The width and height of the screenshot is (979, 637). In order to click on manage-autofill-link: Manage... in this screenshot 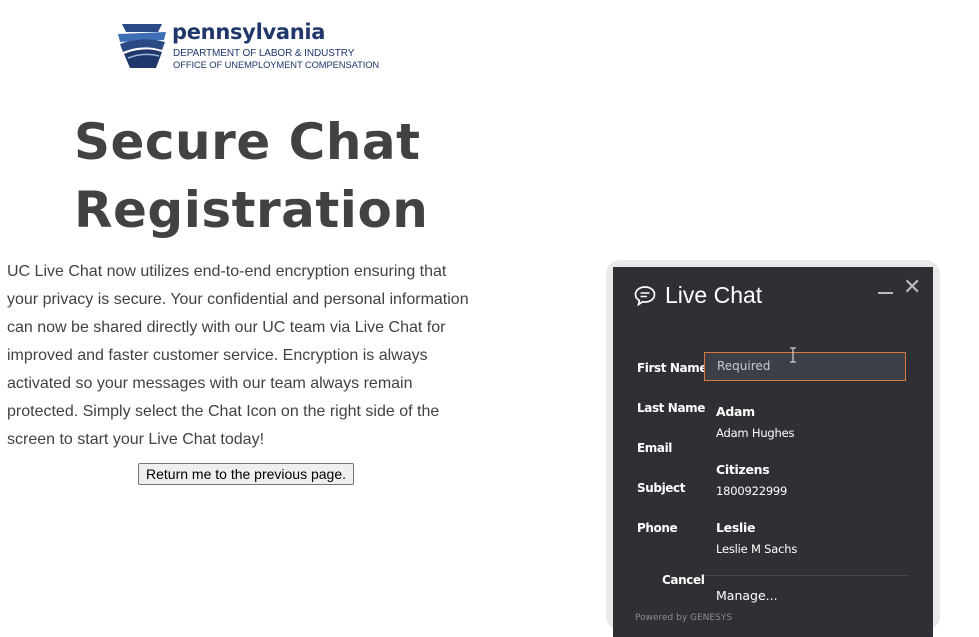, I will do `click(747, 595)`.